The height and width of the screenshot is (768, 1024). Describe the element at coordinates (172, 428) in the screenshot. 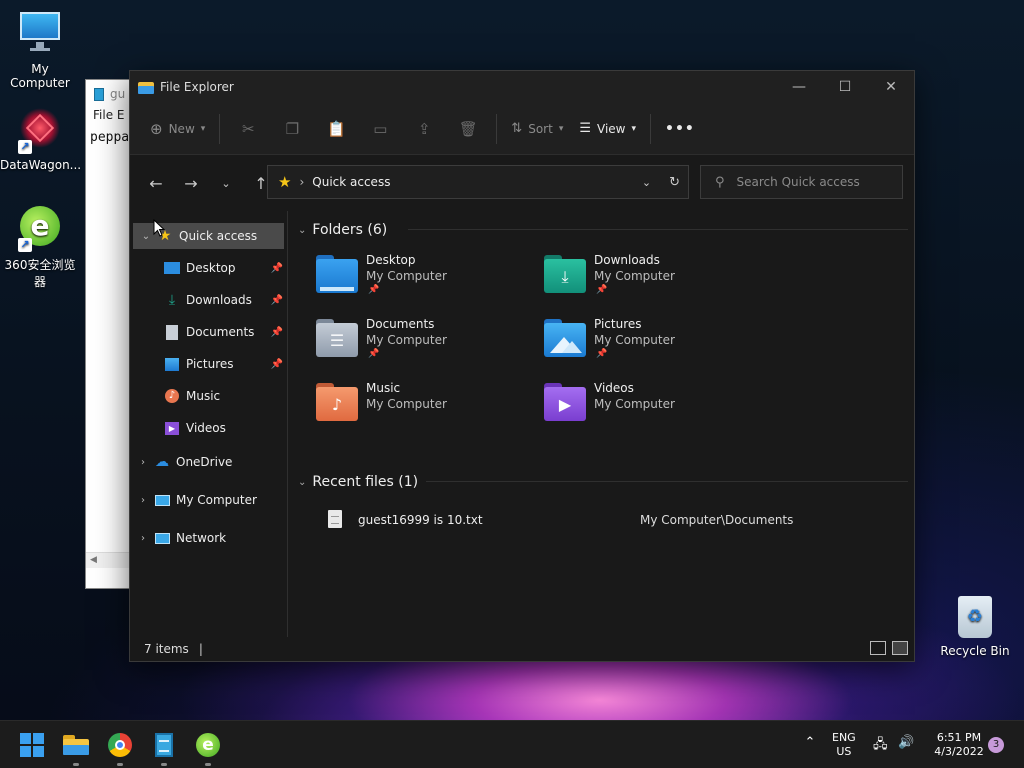

I see `video-icon: ▶` at that location.